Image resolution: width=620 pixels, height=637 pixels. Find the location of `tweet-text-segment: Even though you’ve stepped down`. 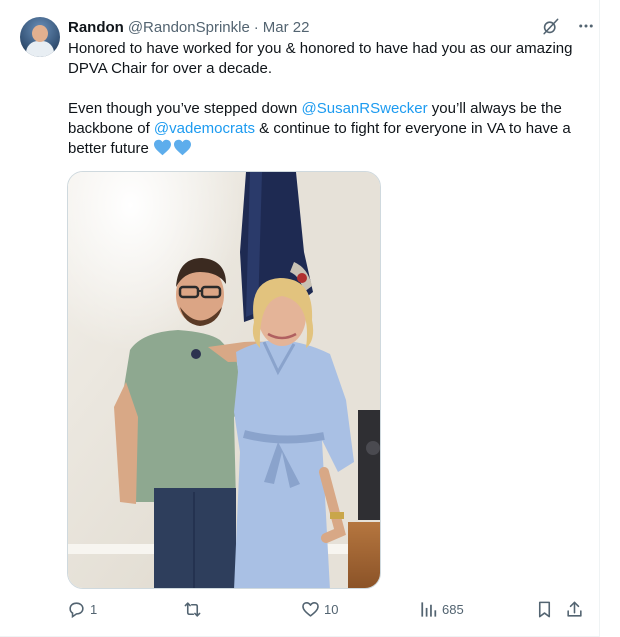

tweet-text-segment: Even though you’ve stepped down is located at coordinates (185, 108).